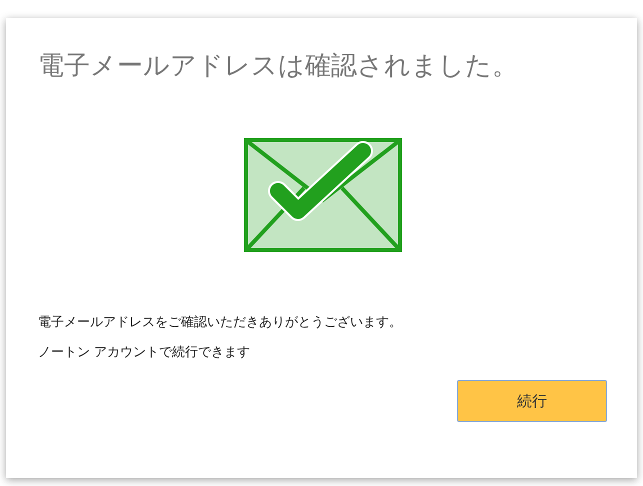 Image resolution: width=643 pixels, height=486 pixels. Describe the element at coordinates (278, 66) in the screenshot. I see `dialog-title: 電子メールアドレスは確認されました。` at that location.